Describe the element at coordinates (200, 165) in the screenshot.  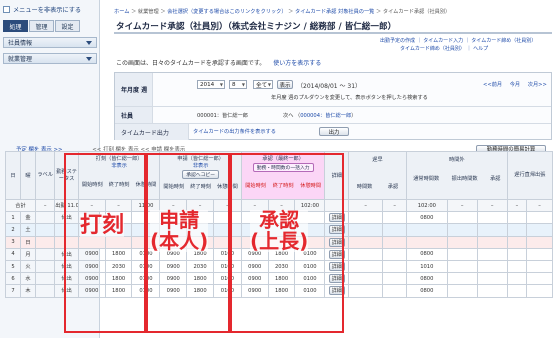
I see `apply-hide-link: 非表示` at that location.